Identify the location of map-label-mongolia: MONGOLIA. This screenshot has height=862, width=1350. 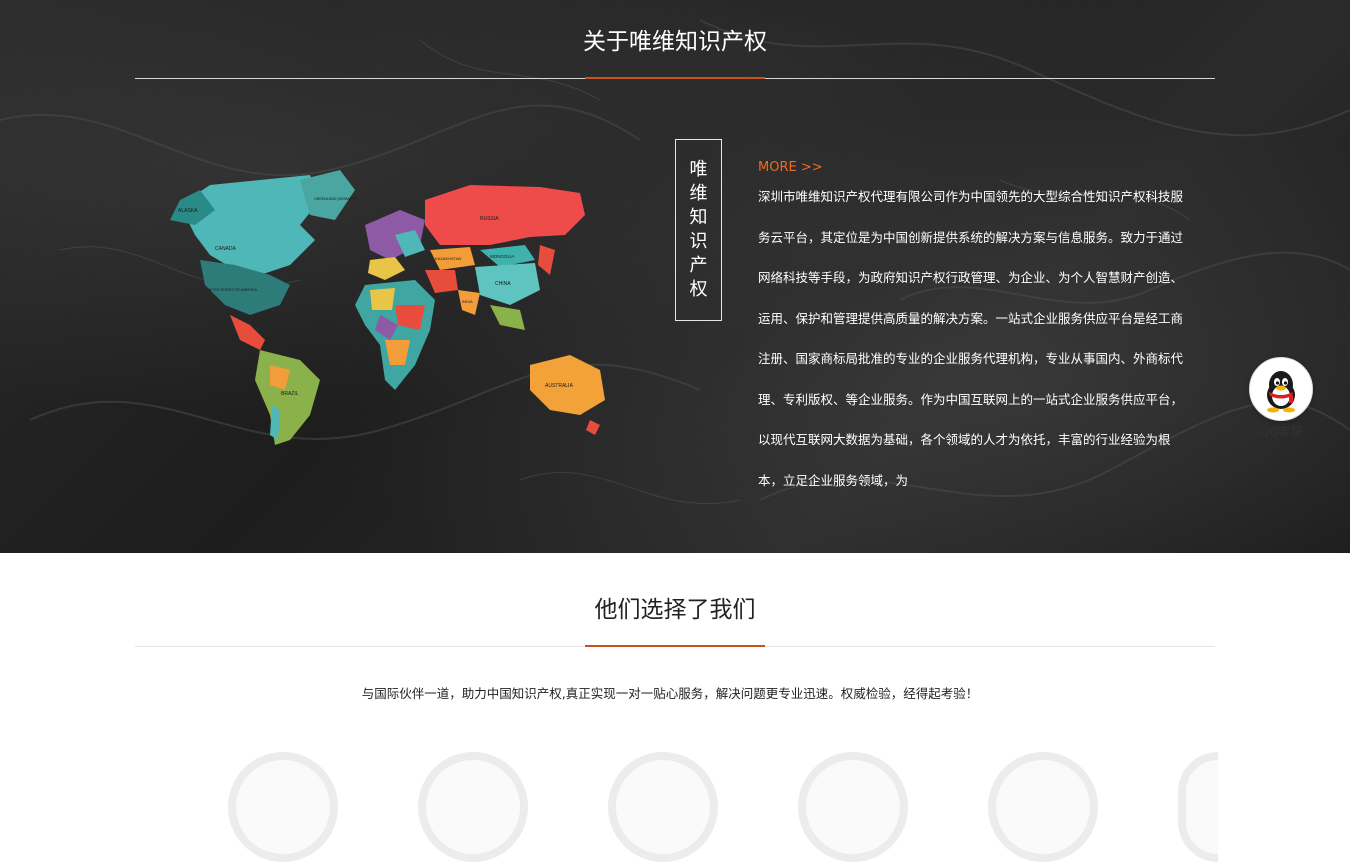
(502, 256).